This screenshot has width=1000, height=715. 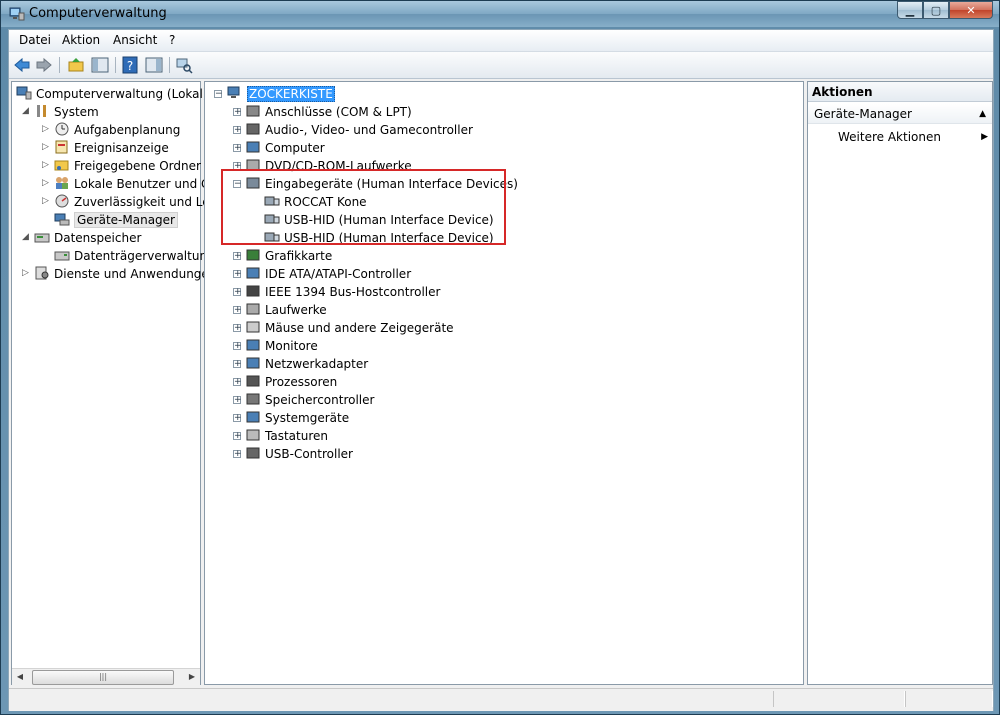 I want to click on device-category: Systemgeräte, so click(x=297, y=418).